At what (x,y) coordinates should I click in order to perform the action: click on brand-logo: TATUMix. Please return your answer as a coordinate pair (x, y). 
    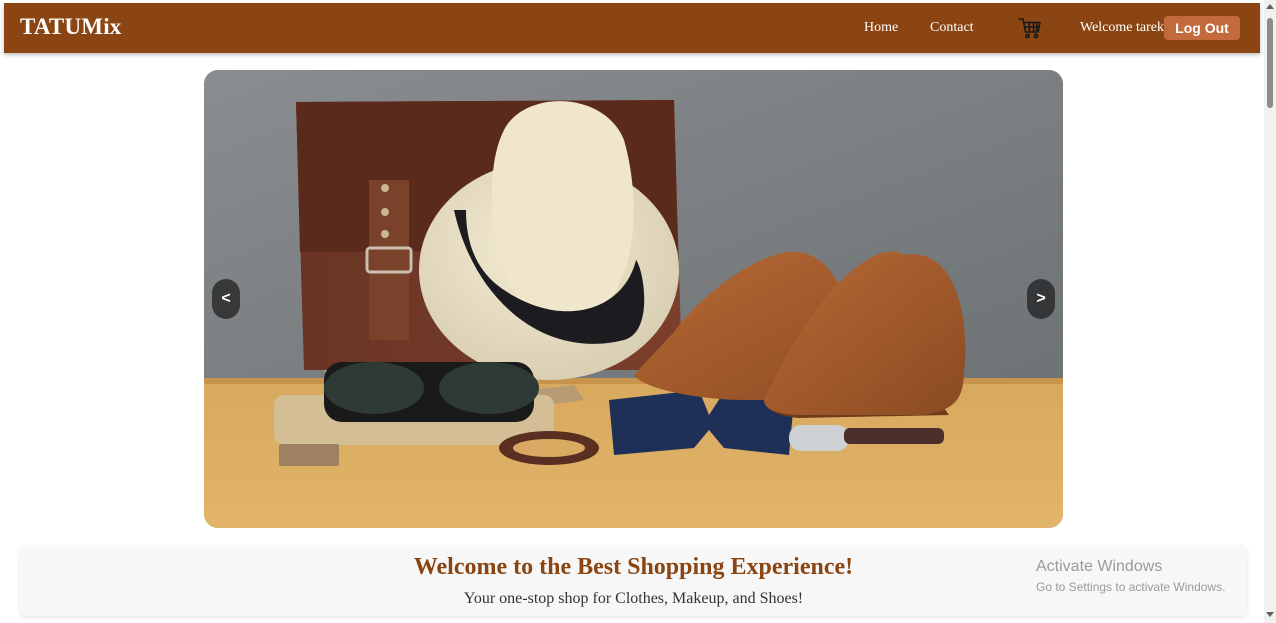
    Looking at the image, I should click on (71, 27).